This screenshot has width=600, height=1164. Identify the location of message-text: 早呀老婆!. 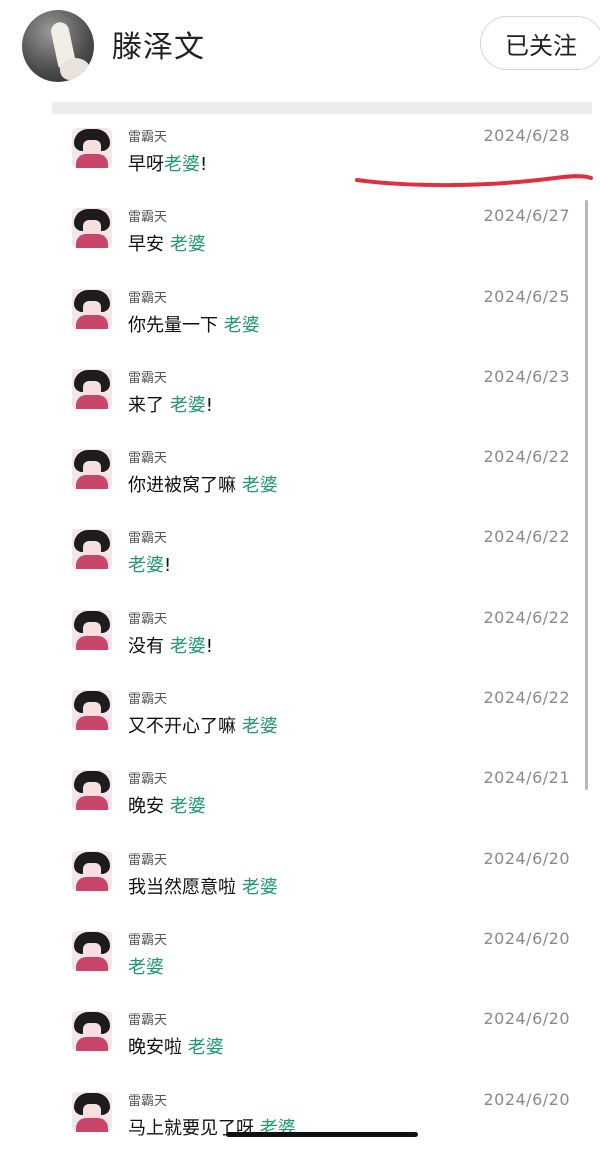
(167, 163).